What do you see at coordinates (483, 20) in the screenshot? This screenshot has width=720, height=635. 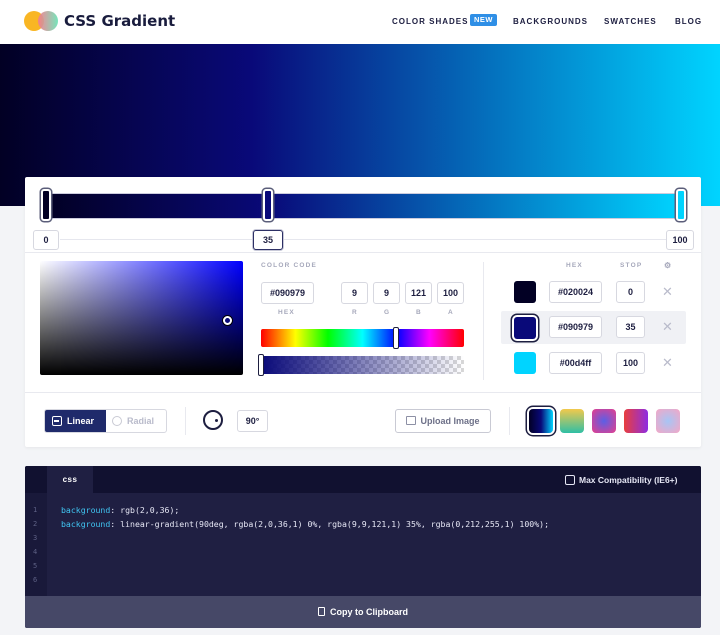 I see `new-badge: NEW` at bounding box center [483, 20].